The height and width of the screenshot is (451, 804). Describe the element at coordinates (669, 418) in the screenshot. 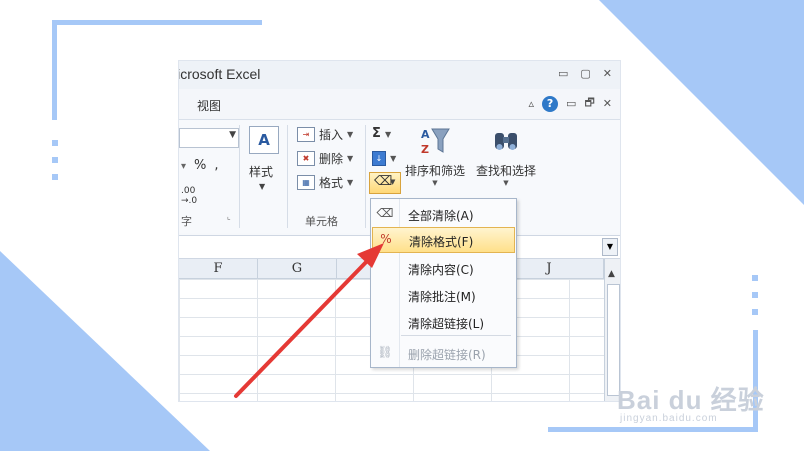

I see `watermark-url: jingyan.baidu.com` at that location.